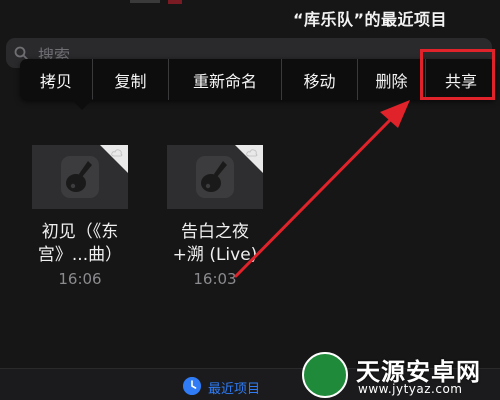  What do you see at coordinates (80, 232) in the screenshot?
I see `file-name-1-line1: 初见（《东` at bounding box center [80, 232].